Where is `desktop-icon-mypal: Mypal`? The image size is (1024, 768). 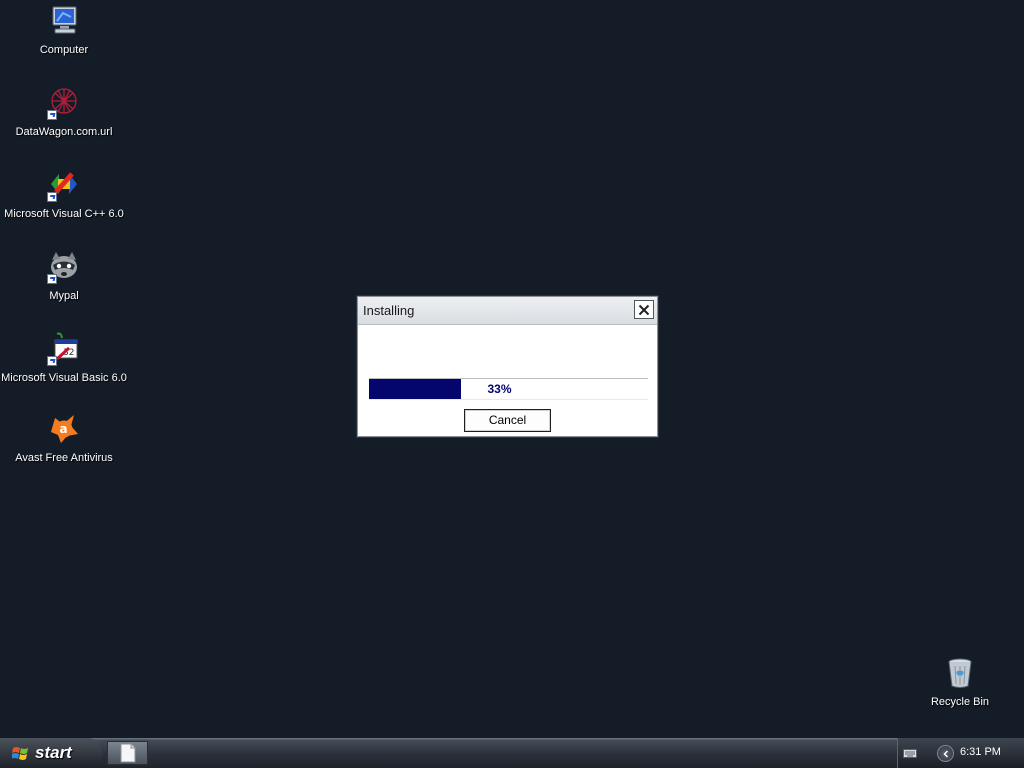
desktop-icon-mypal: Mypal is located at coordinates (64, 276).